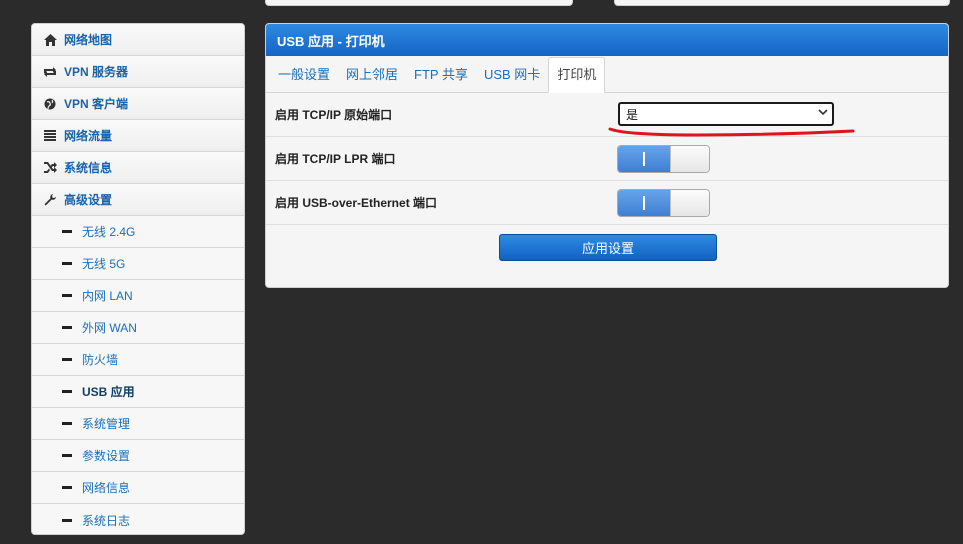  Describe the element at coordinates (138, 360) in the screenshot. I see `sidebar-subitem-firewall: 防火墙` at that location.